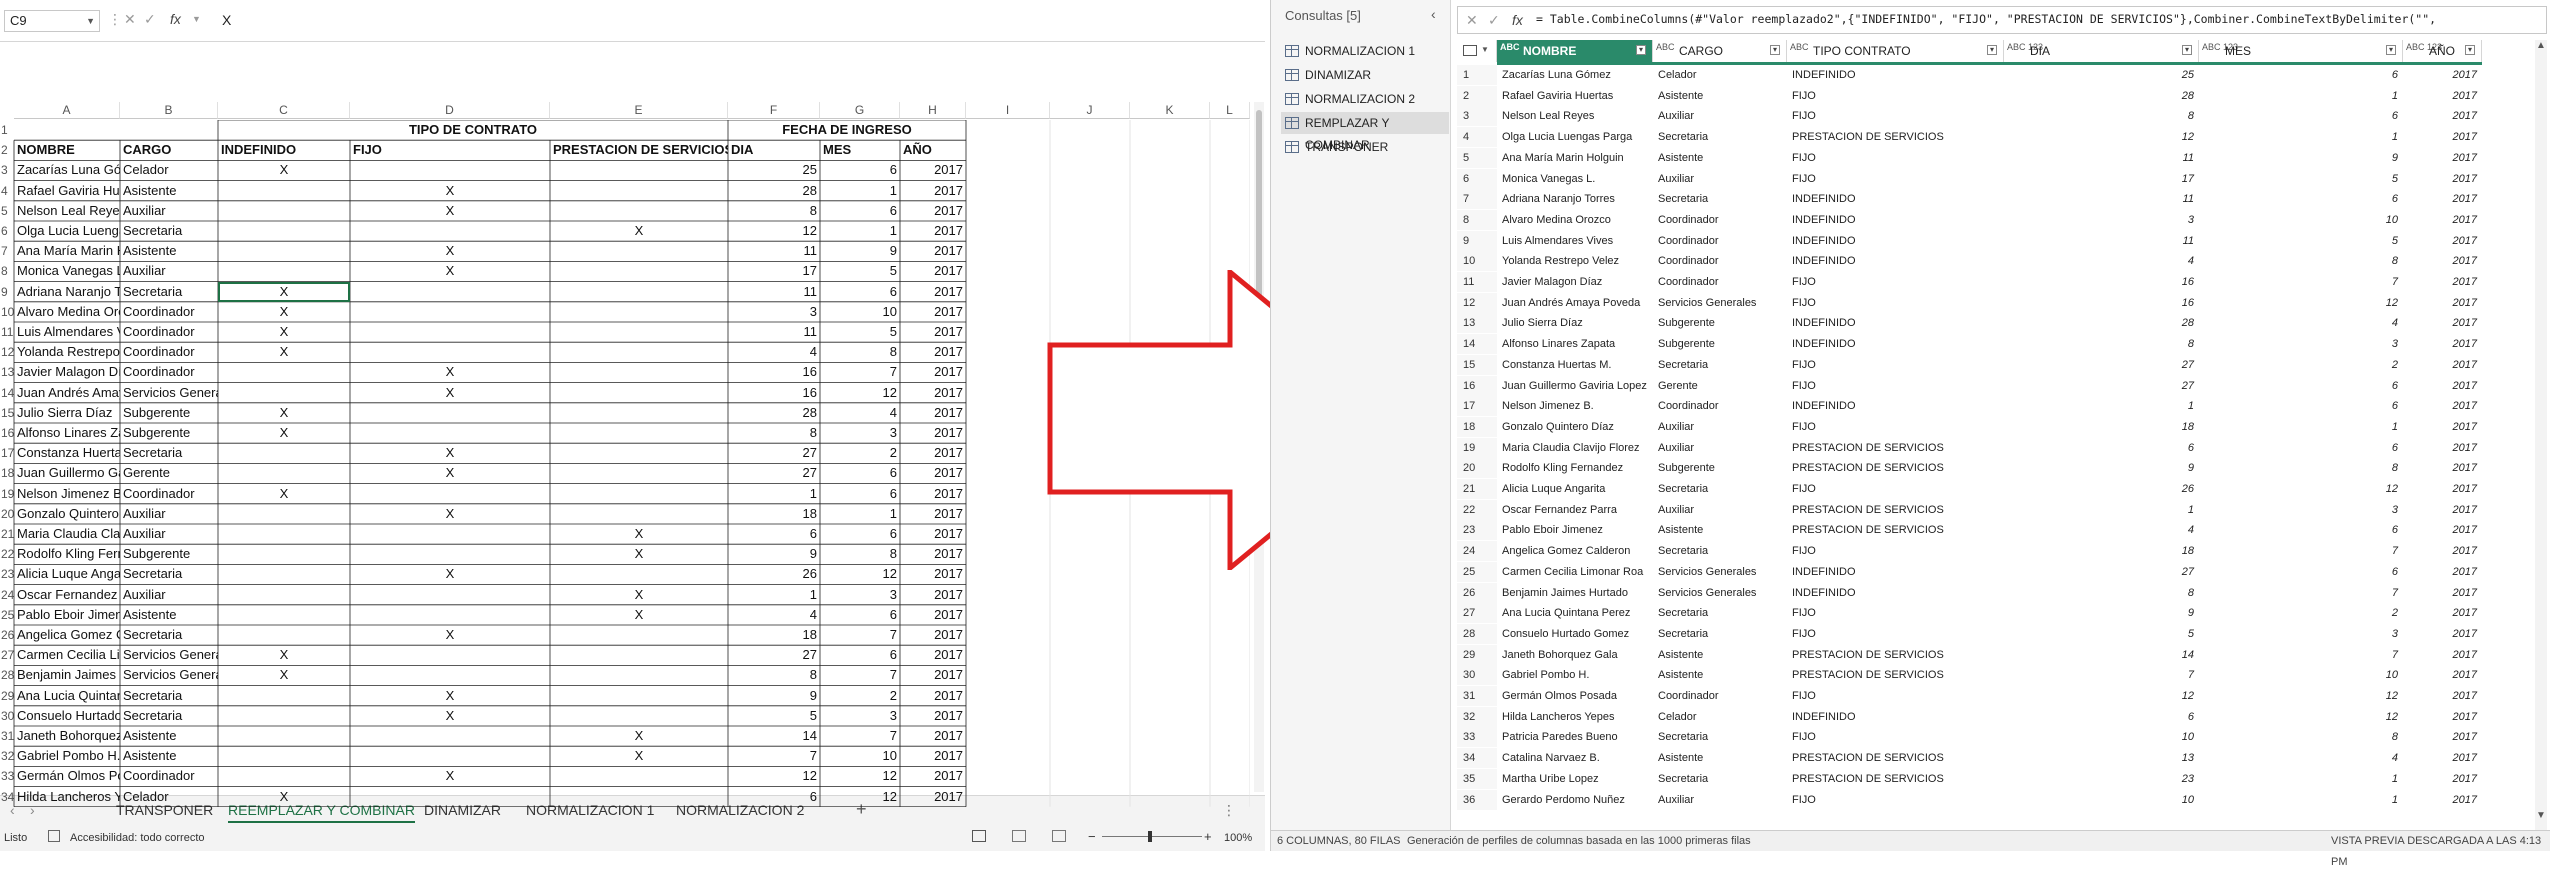  Describe the element at coordinates (1575, 779) in the screenshot. I see `grid-cell: Martha Uribe Lopez` at that location.